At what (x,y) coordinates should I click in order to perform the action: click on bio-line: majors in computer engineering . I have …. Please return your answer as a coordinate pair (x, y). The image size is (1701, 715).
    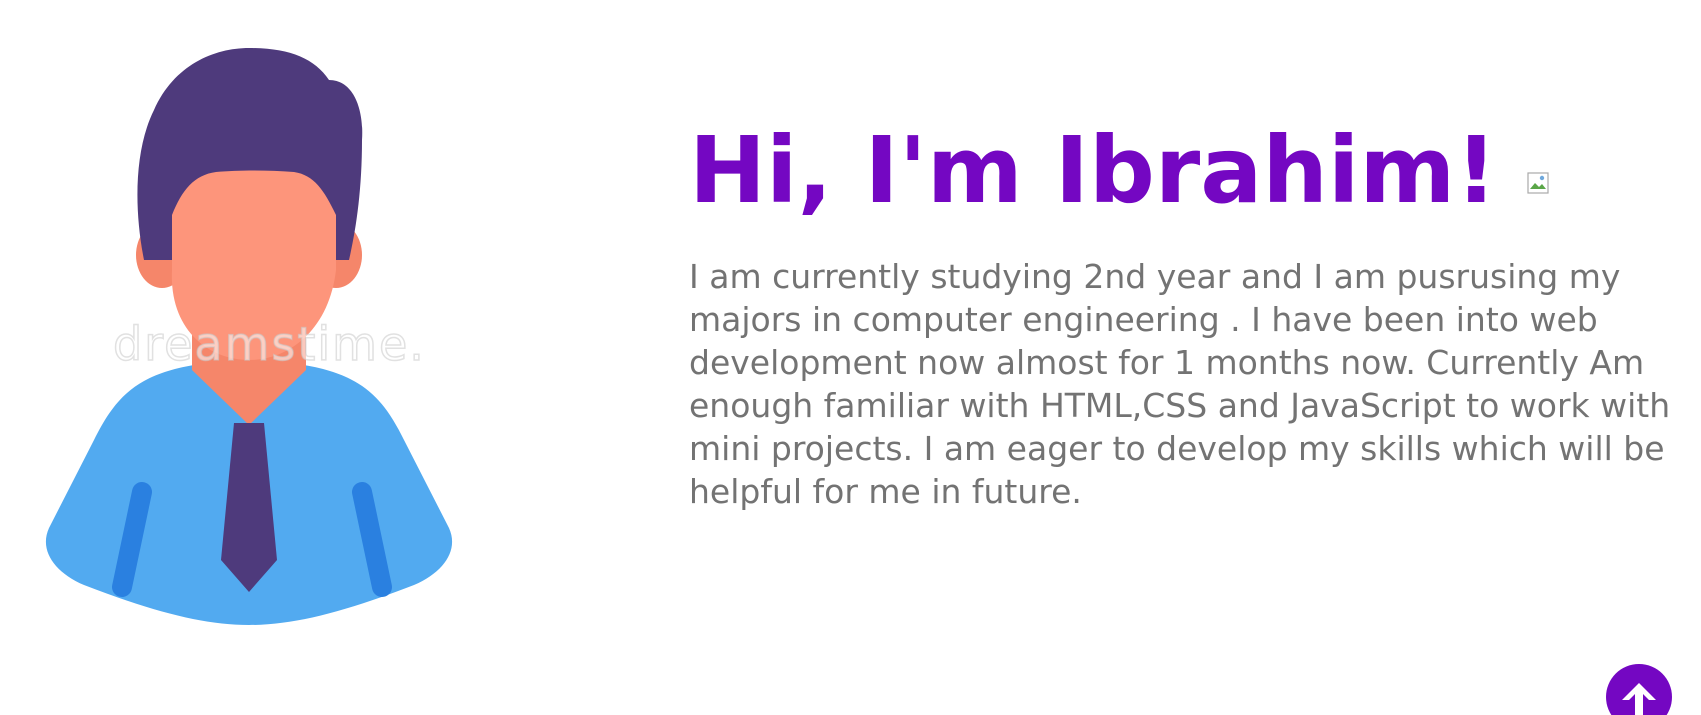
    Looking at the image, I should click on (1143, 320).